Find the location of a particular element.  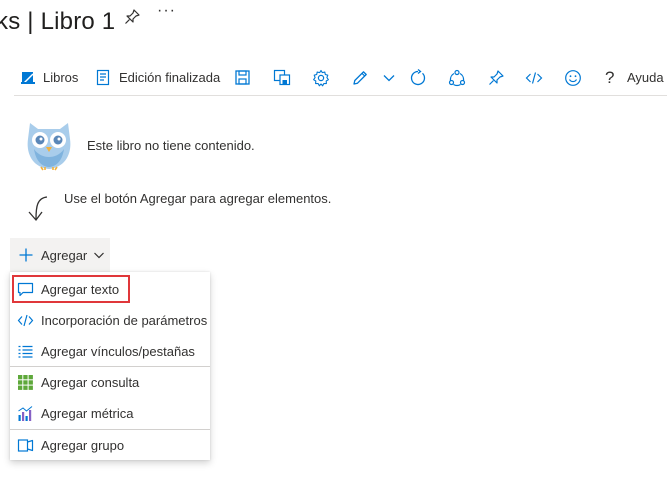

menu-item-label: Agregar métrica is located at coordinates (87, 413).